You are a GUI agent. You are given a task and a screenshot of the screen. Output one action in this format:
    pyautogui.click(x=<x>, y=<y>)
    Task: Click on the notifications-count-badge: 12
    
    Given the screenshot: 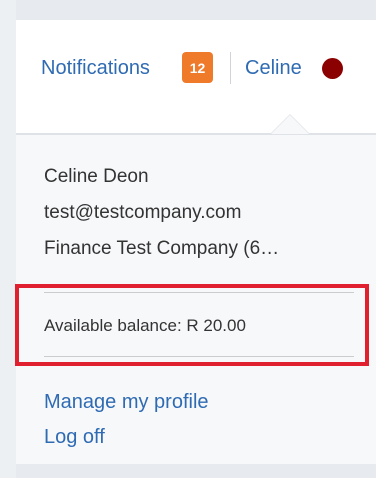 What is the action you would take?
    pyautogui.click(x=197, y=67)
    